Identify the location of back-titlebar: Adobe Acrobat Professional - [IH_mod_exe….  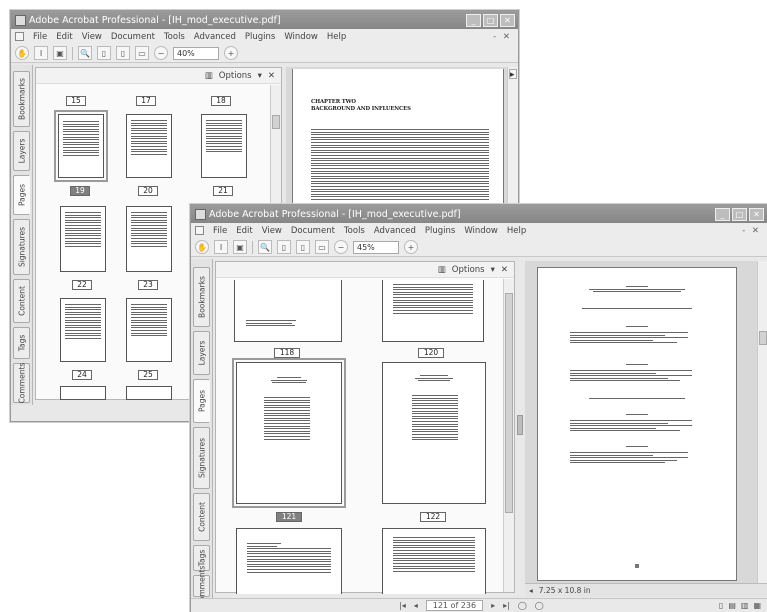
(264, 20).